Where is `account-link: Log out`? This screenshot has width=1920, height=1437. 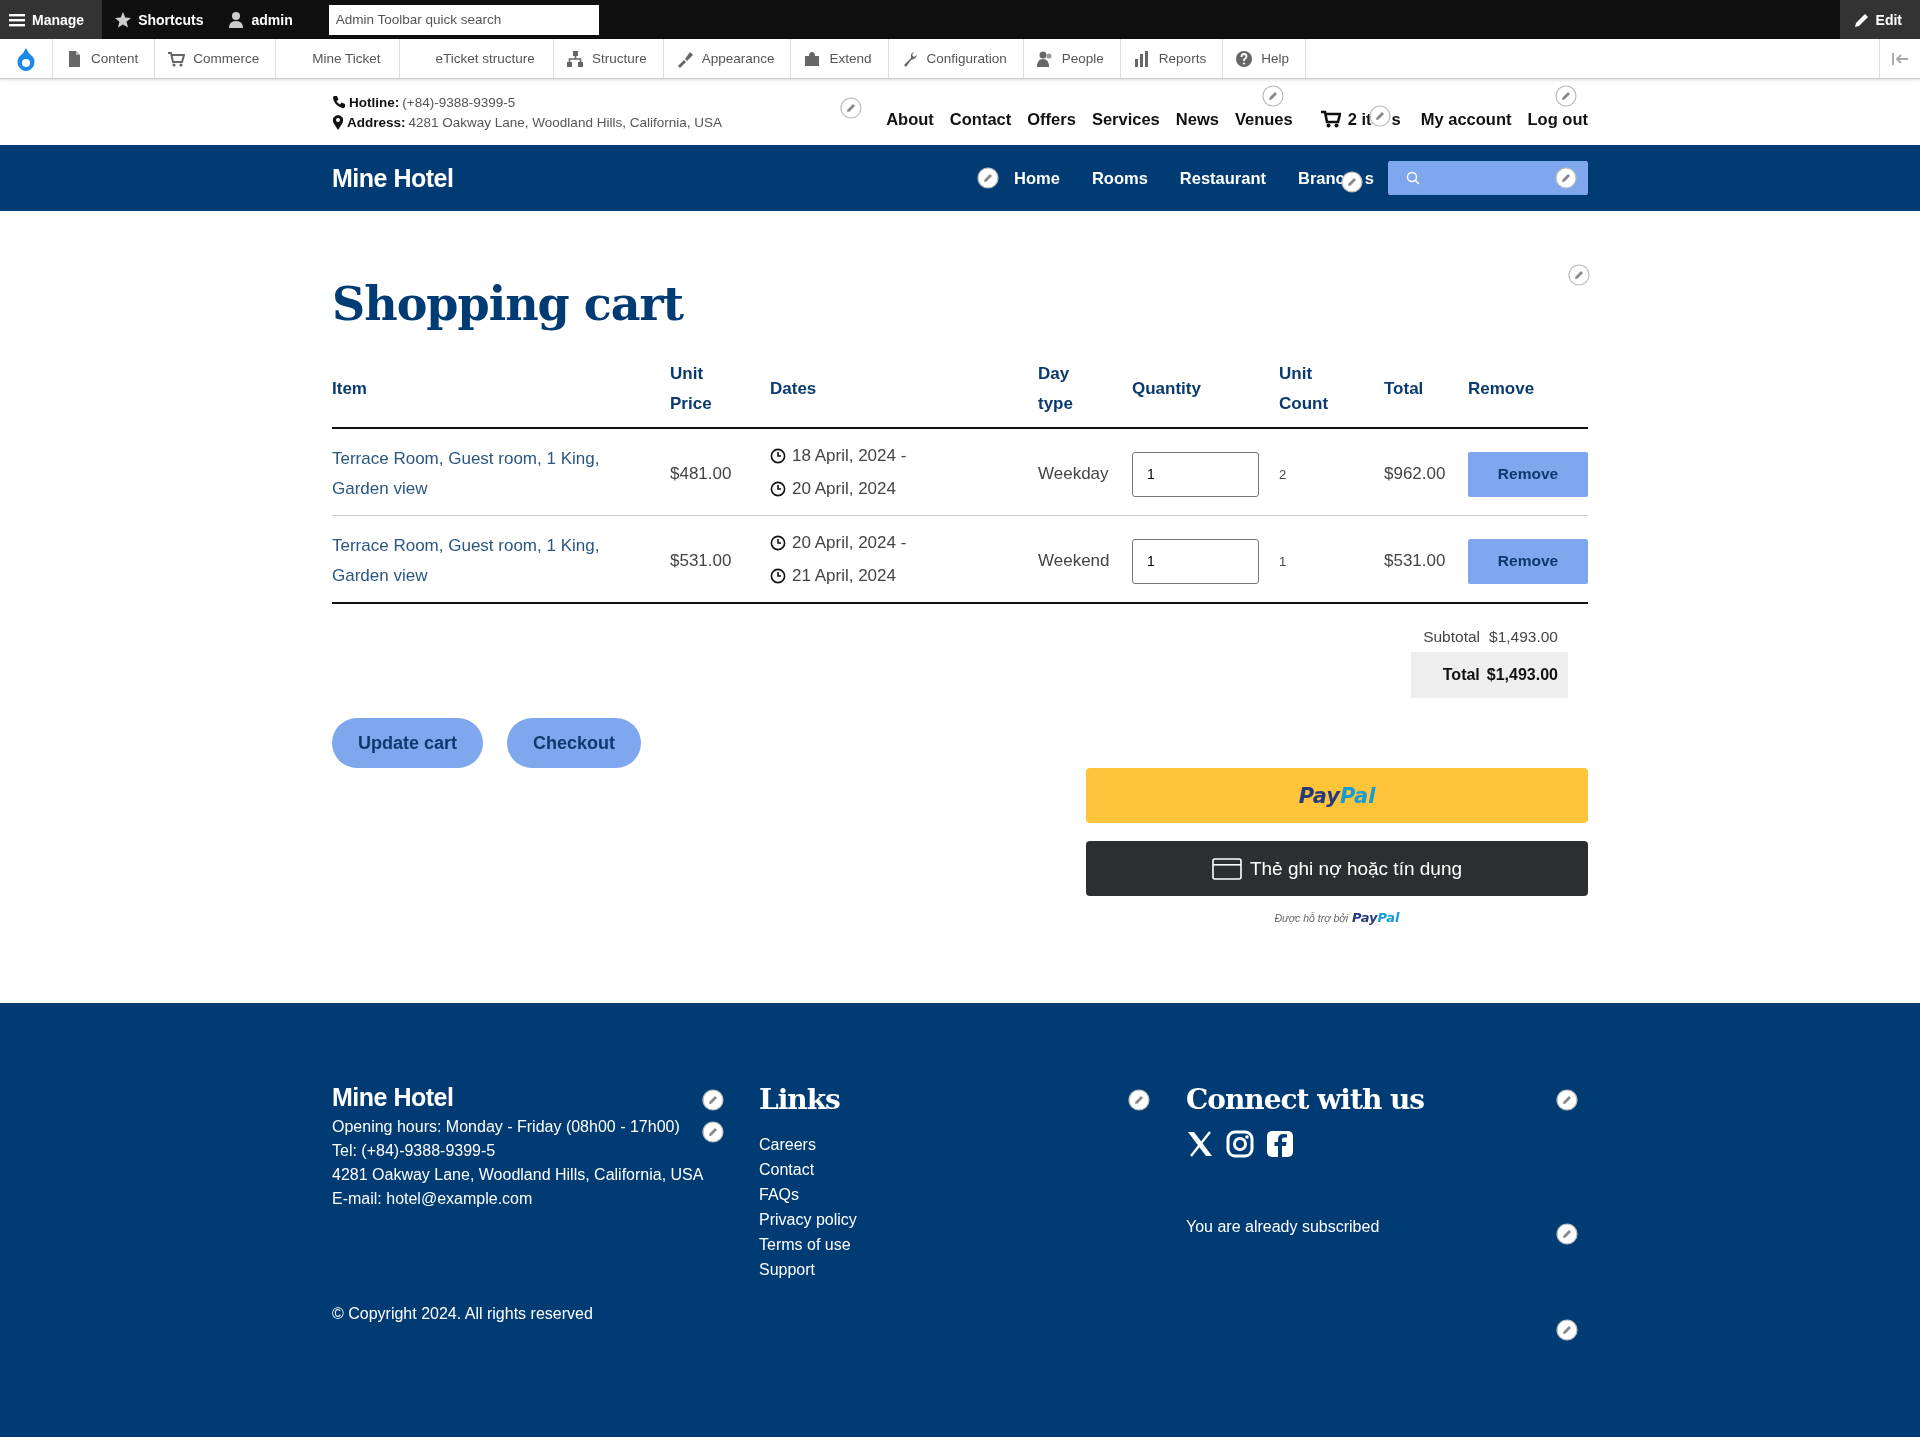
account-link: Log out is located at coordinates (1557, 119).